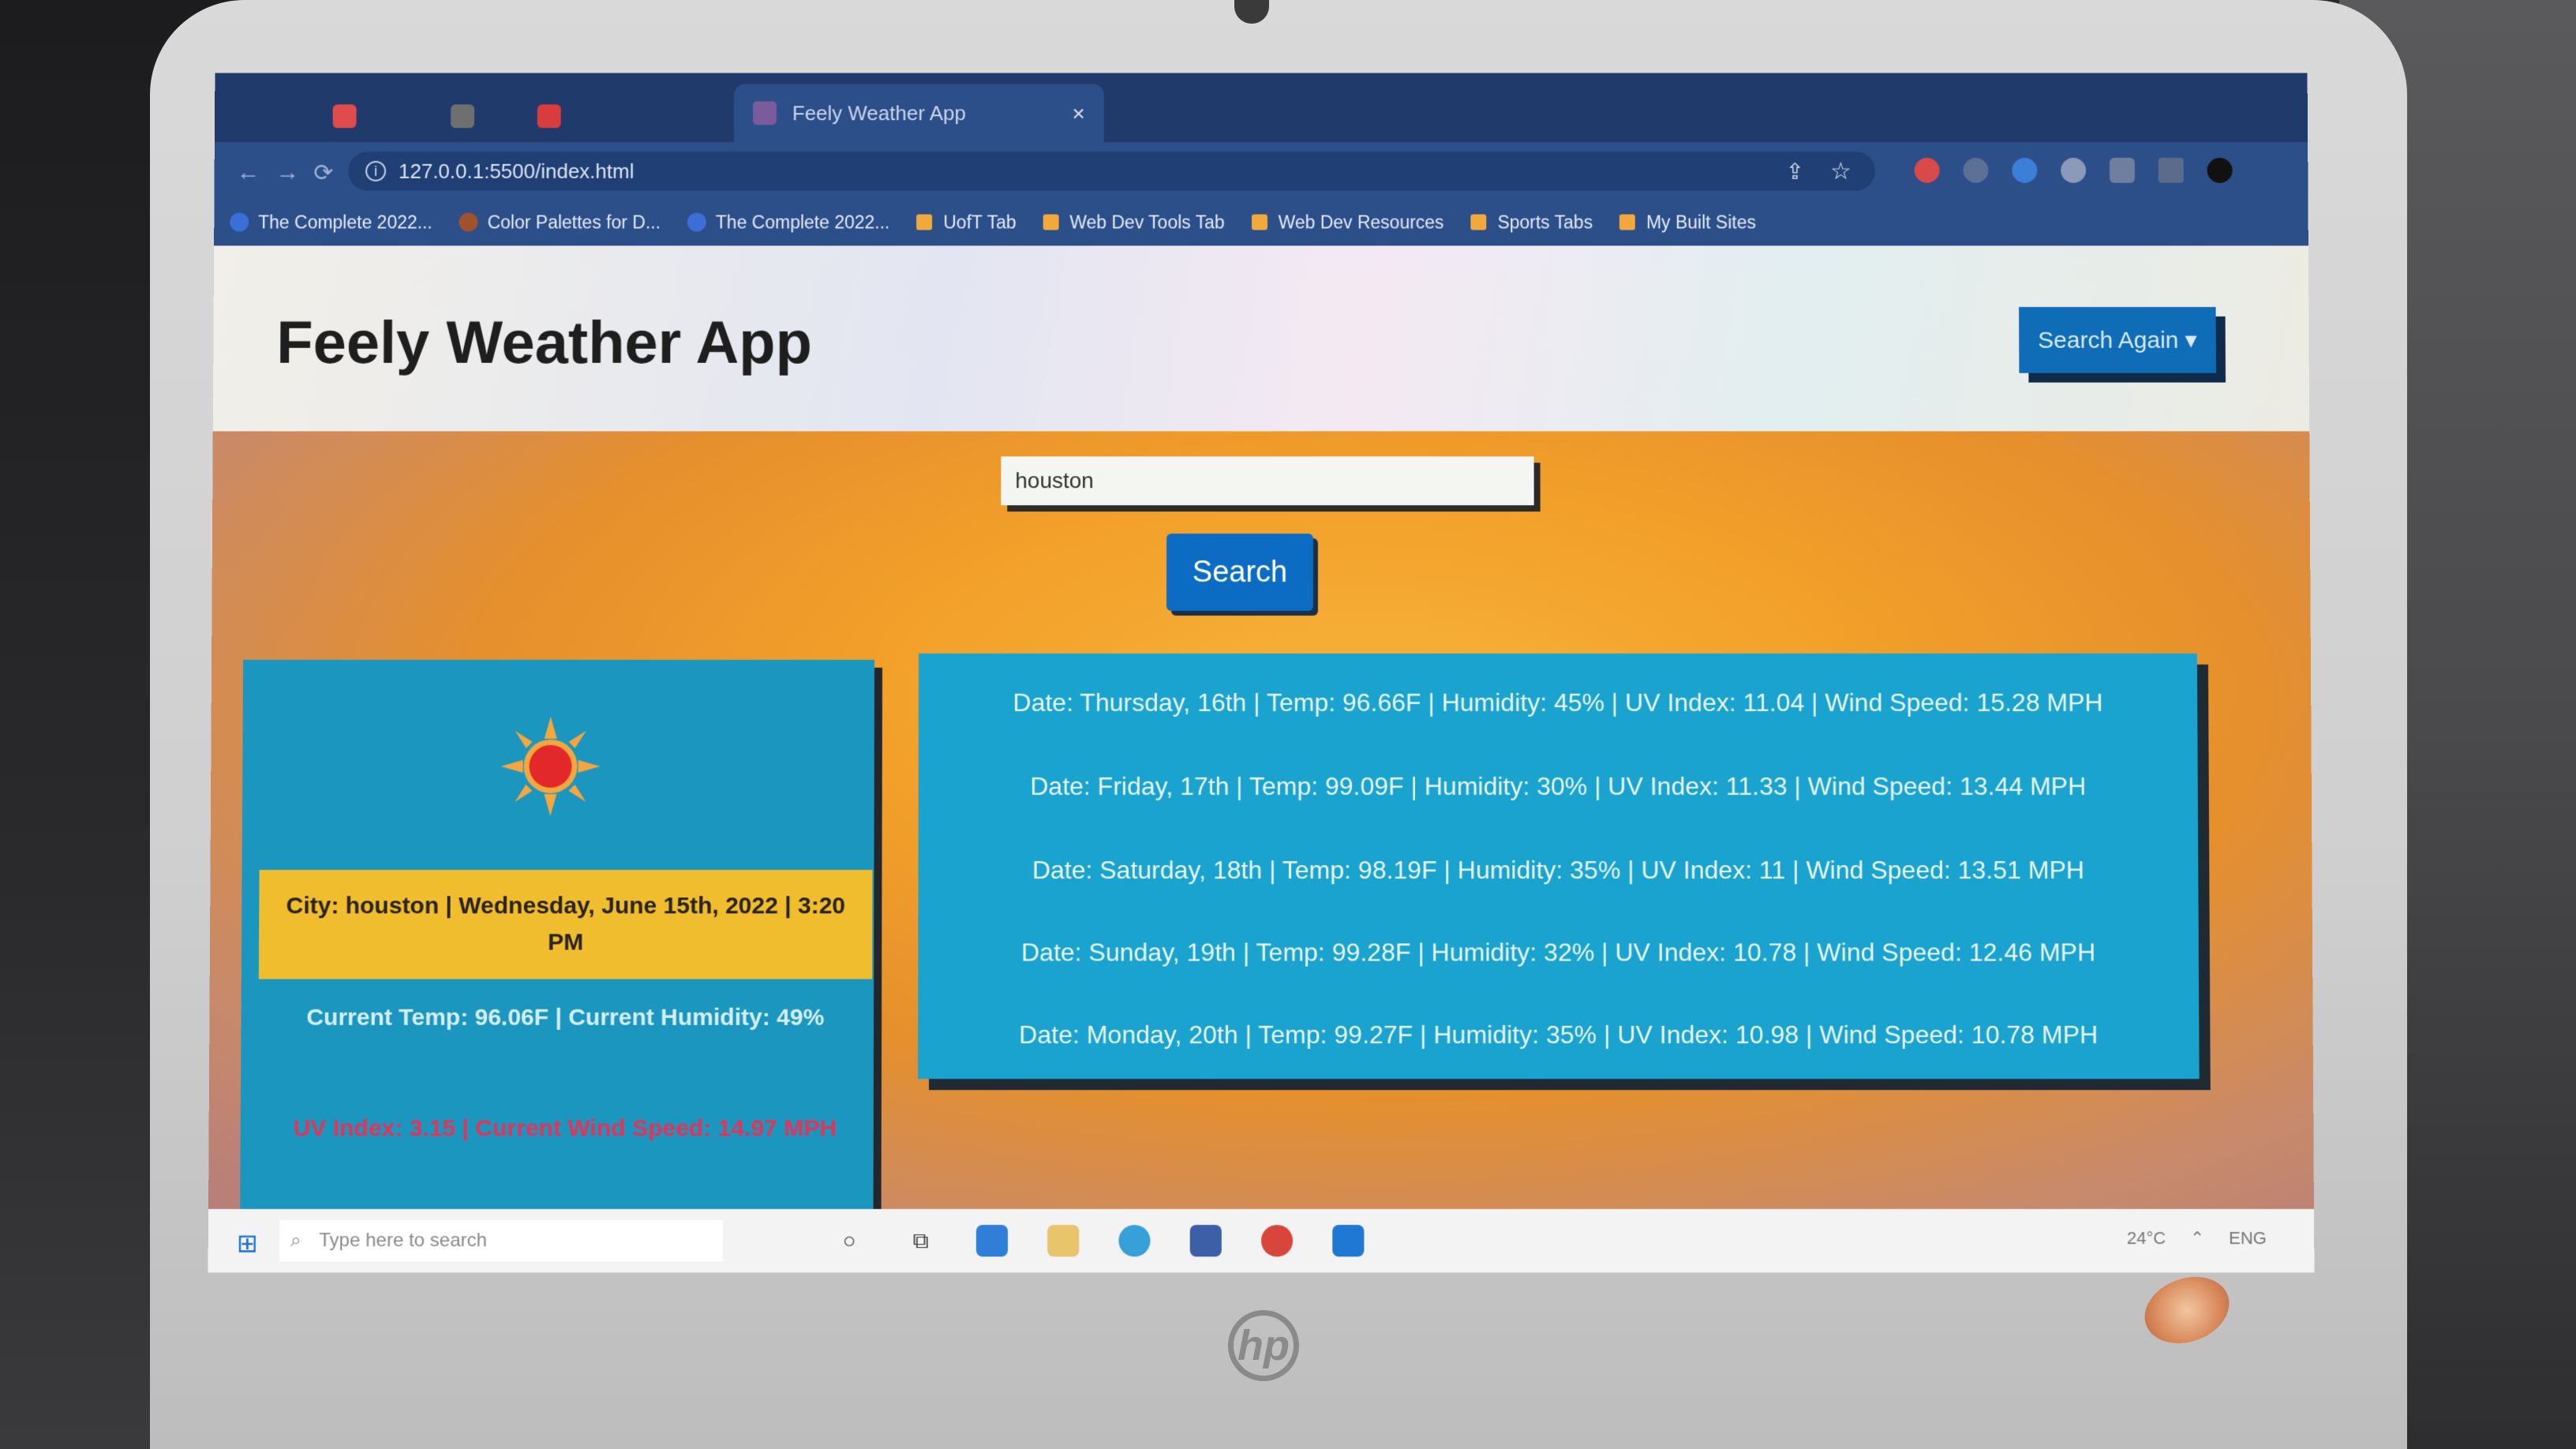 This screenshot has height=1449, width=2576. Describe the element at coordinates (1147, 222) in the screenshot. I see `bookmark-label: Web Dev Tools Tab` at that location.